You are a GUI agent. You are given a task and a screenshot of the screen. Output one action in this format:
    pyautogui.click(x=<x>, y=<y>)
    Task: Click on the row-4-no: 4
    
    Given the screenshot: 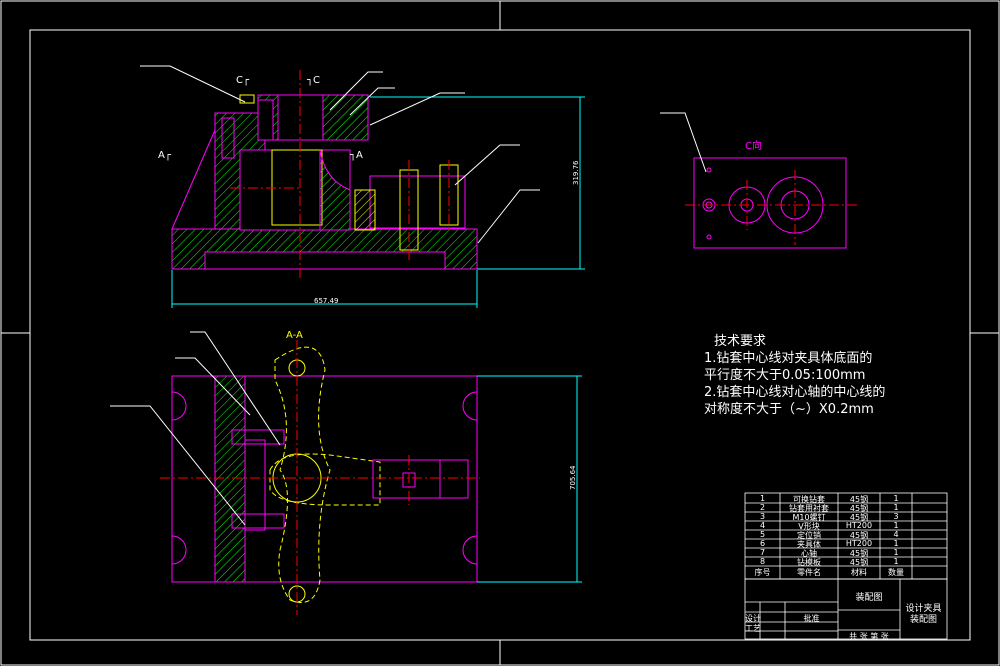 What is the action you would take?
    pyautogui.click(x=762, y=525)
    